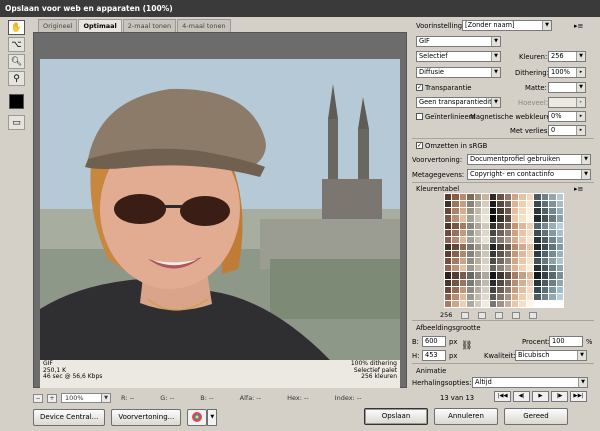  Describe the element at coordinates (567, 130) in the screenshot. I see `lossy-input: 0 ▸` at that location.